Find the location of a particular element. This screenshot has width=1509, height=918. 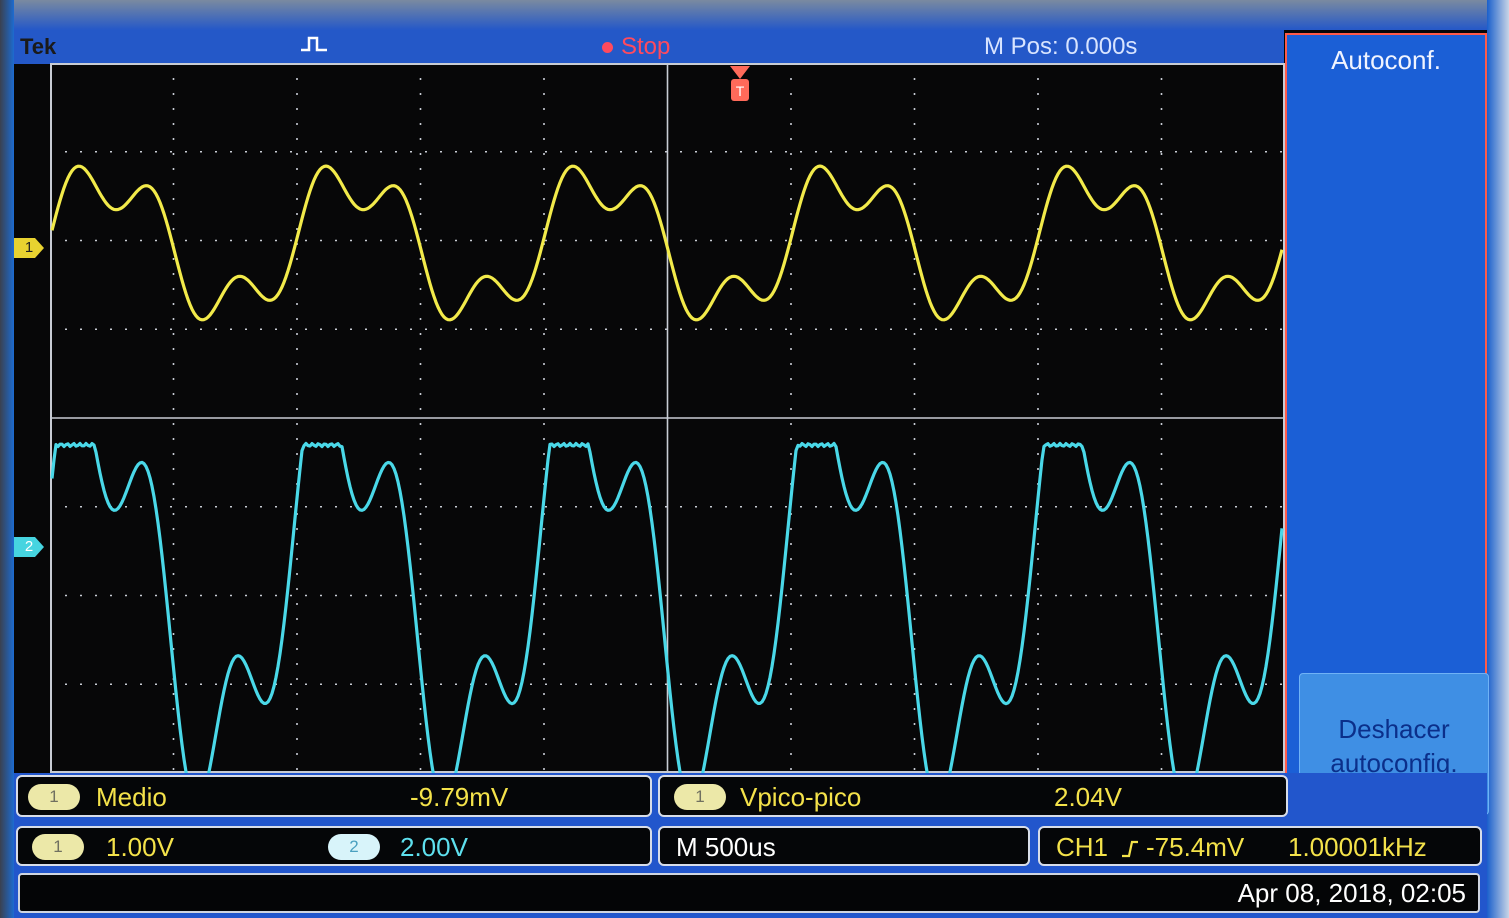

date-time-display: Apr 08, 2018, 02:05 is located at coordinates (749, 893).